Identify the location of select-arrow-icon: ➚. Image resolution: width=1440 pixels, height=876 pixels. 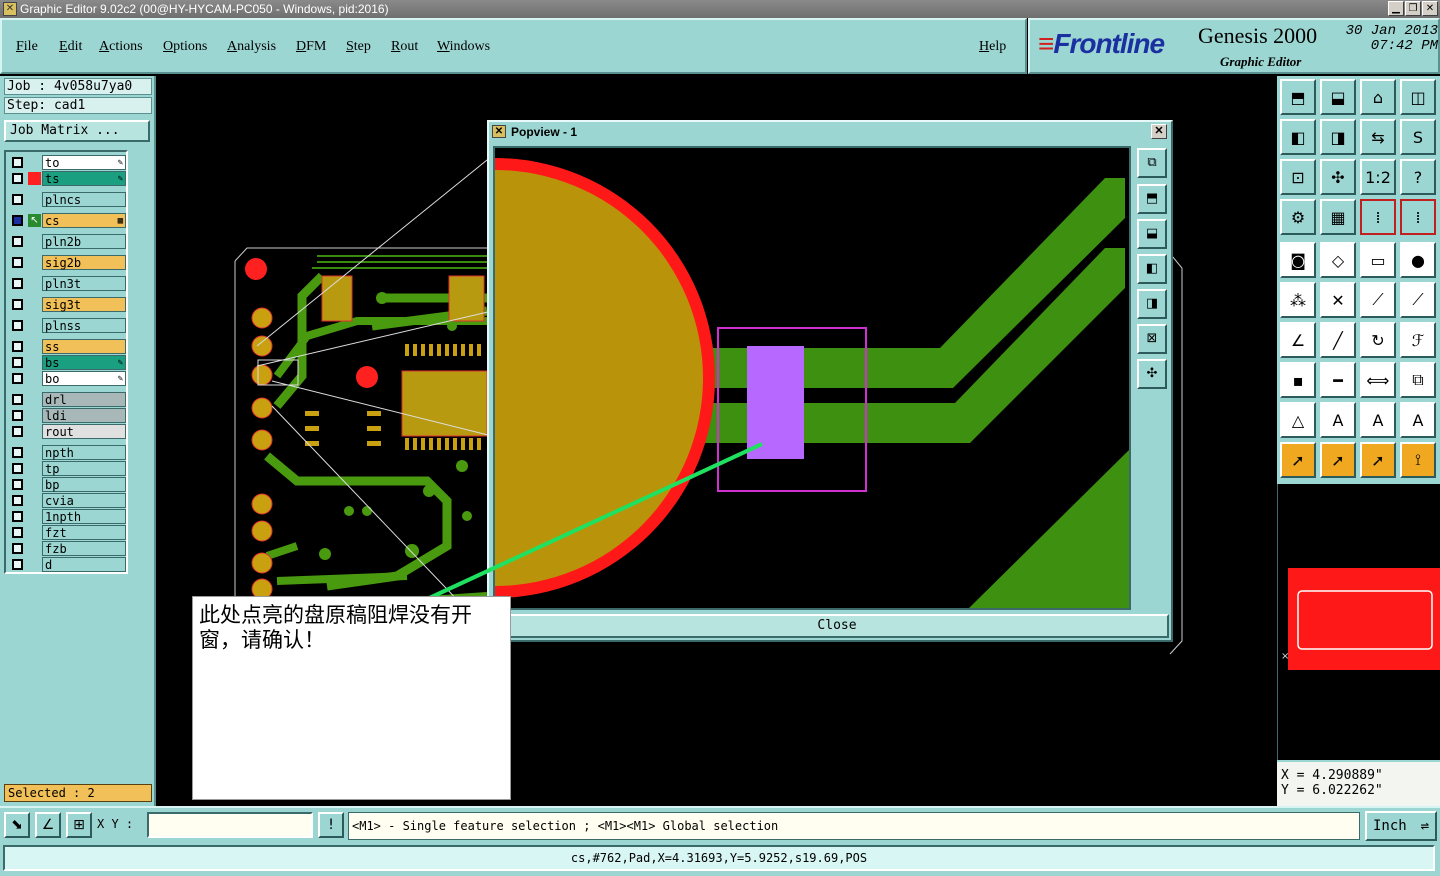
(1298, 460).